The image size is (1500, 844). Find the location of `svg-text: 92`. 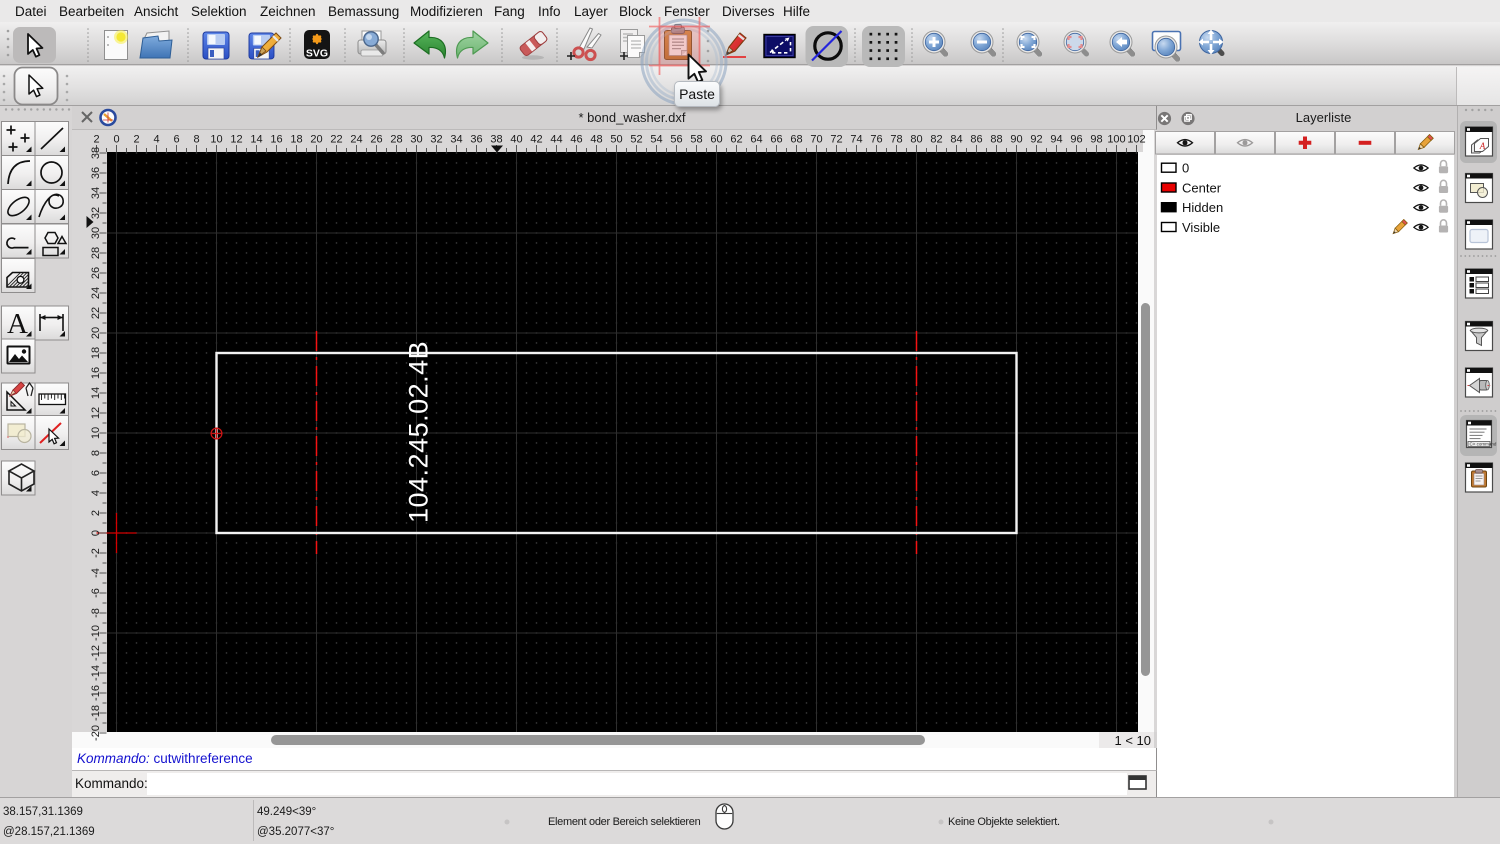

svg-text: 92 is located at coordinates (1036, 140).